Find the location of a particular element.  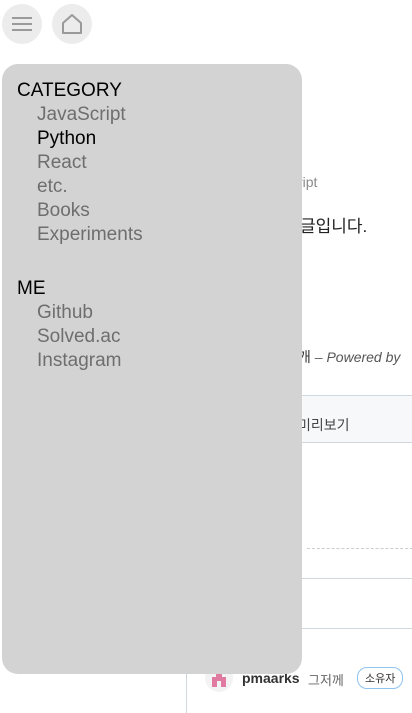

section-title-category: CATEGORY is located at coordinates (69, 90).